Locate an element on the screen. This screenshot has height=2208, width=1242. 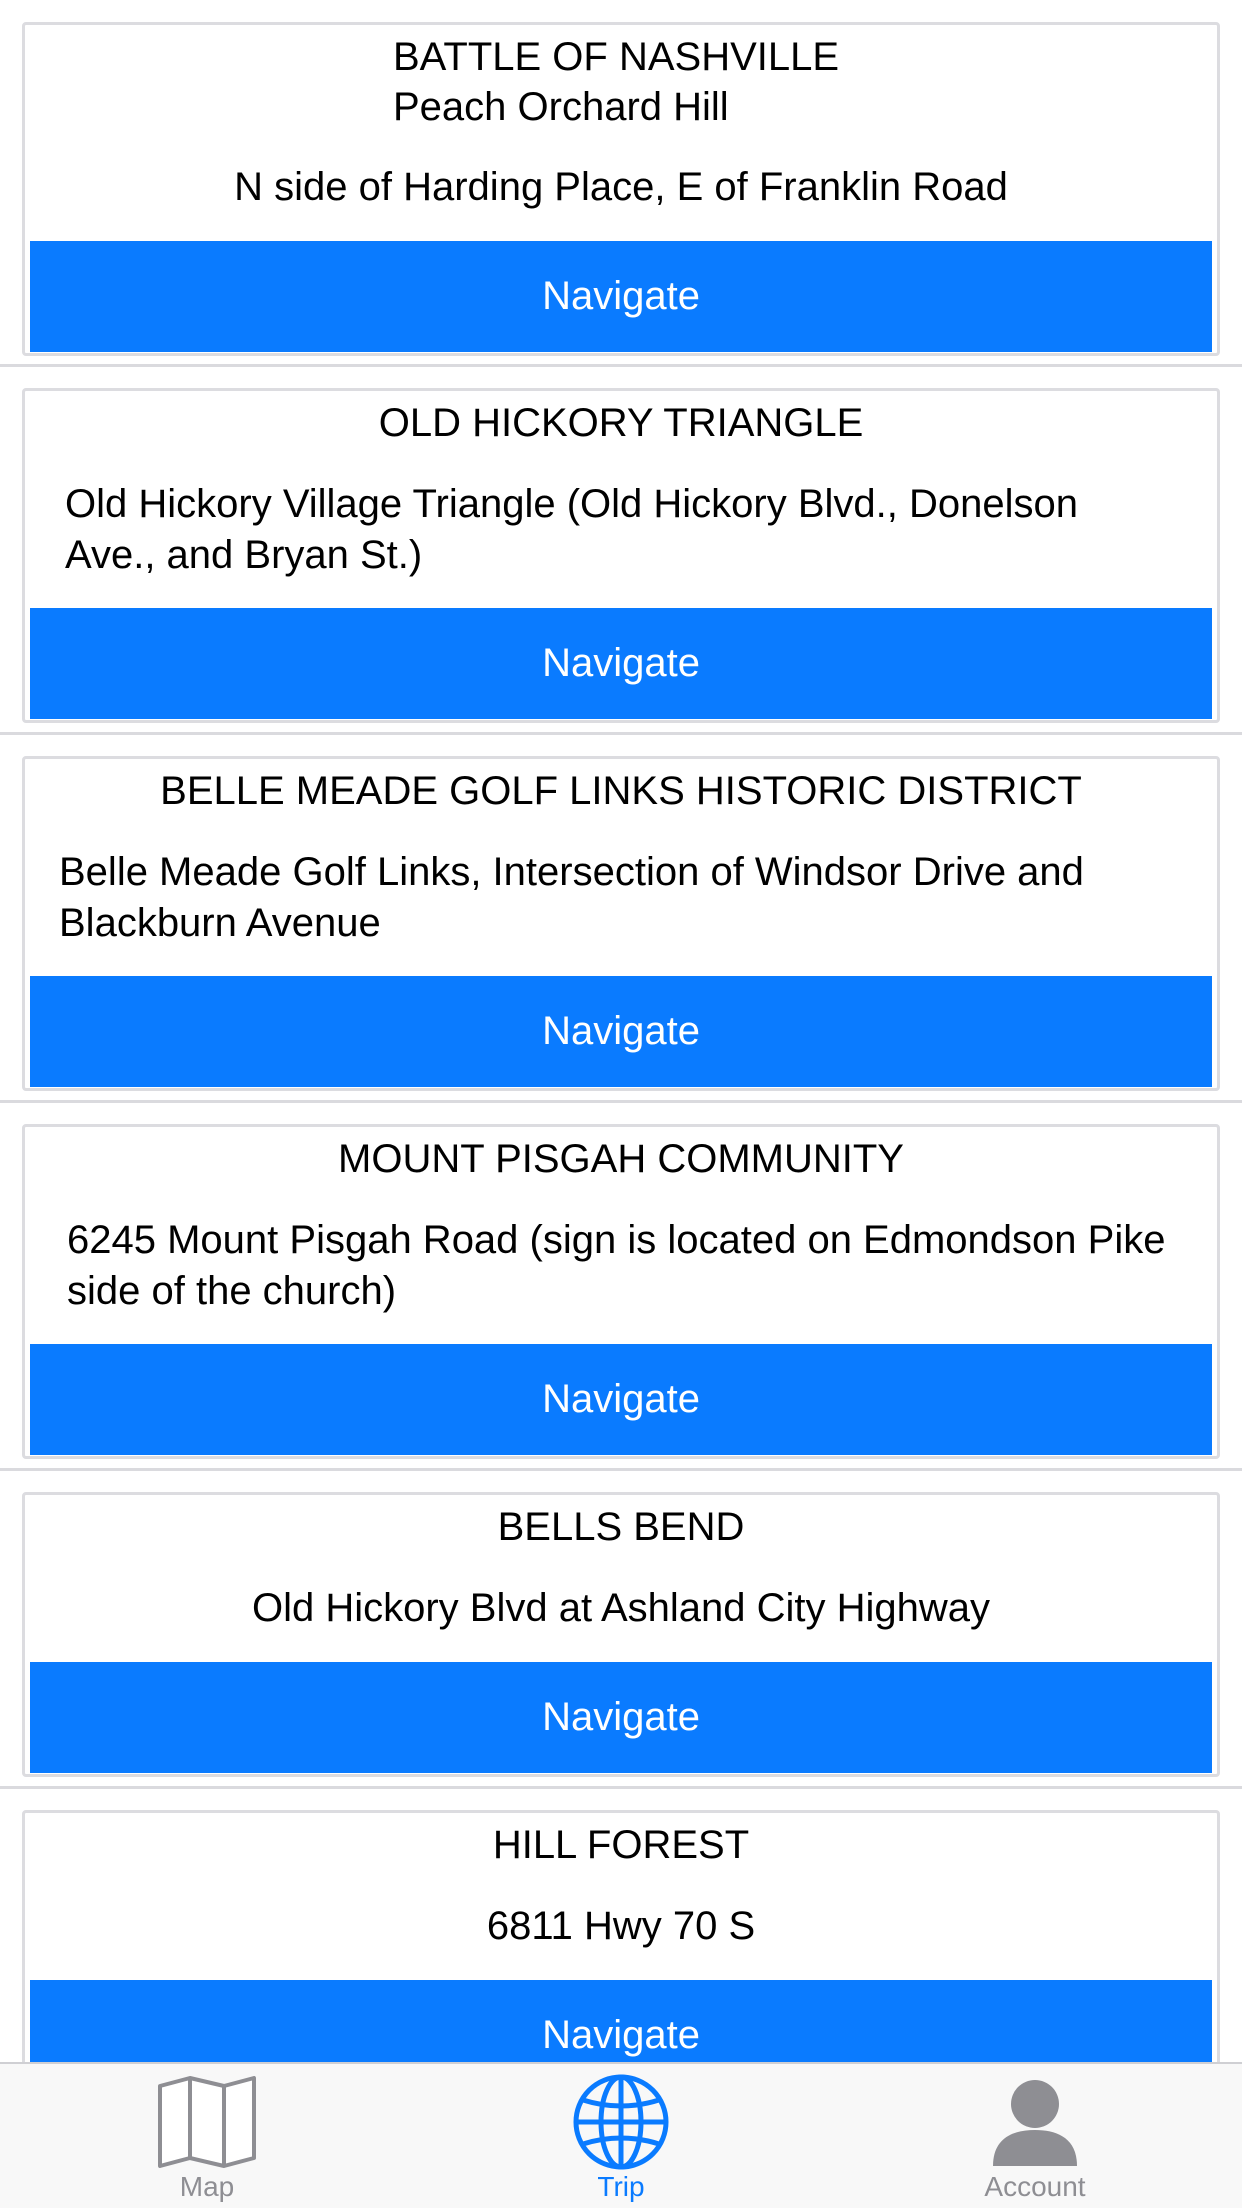
location-address: 6811 Hwy 70 S is located at coordinates (621, 1926).